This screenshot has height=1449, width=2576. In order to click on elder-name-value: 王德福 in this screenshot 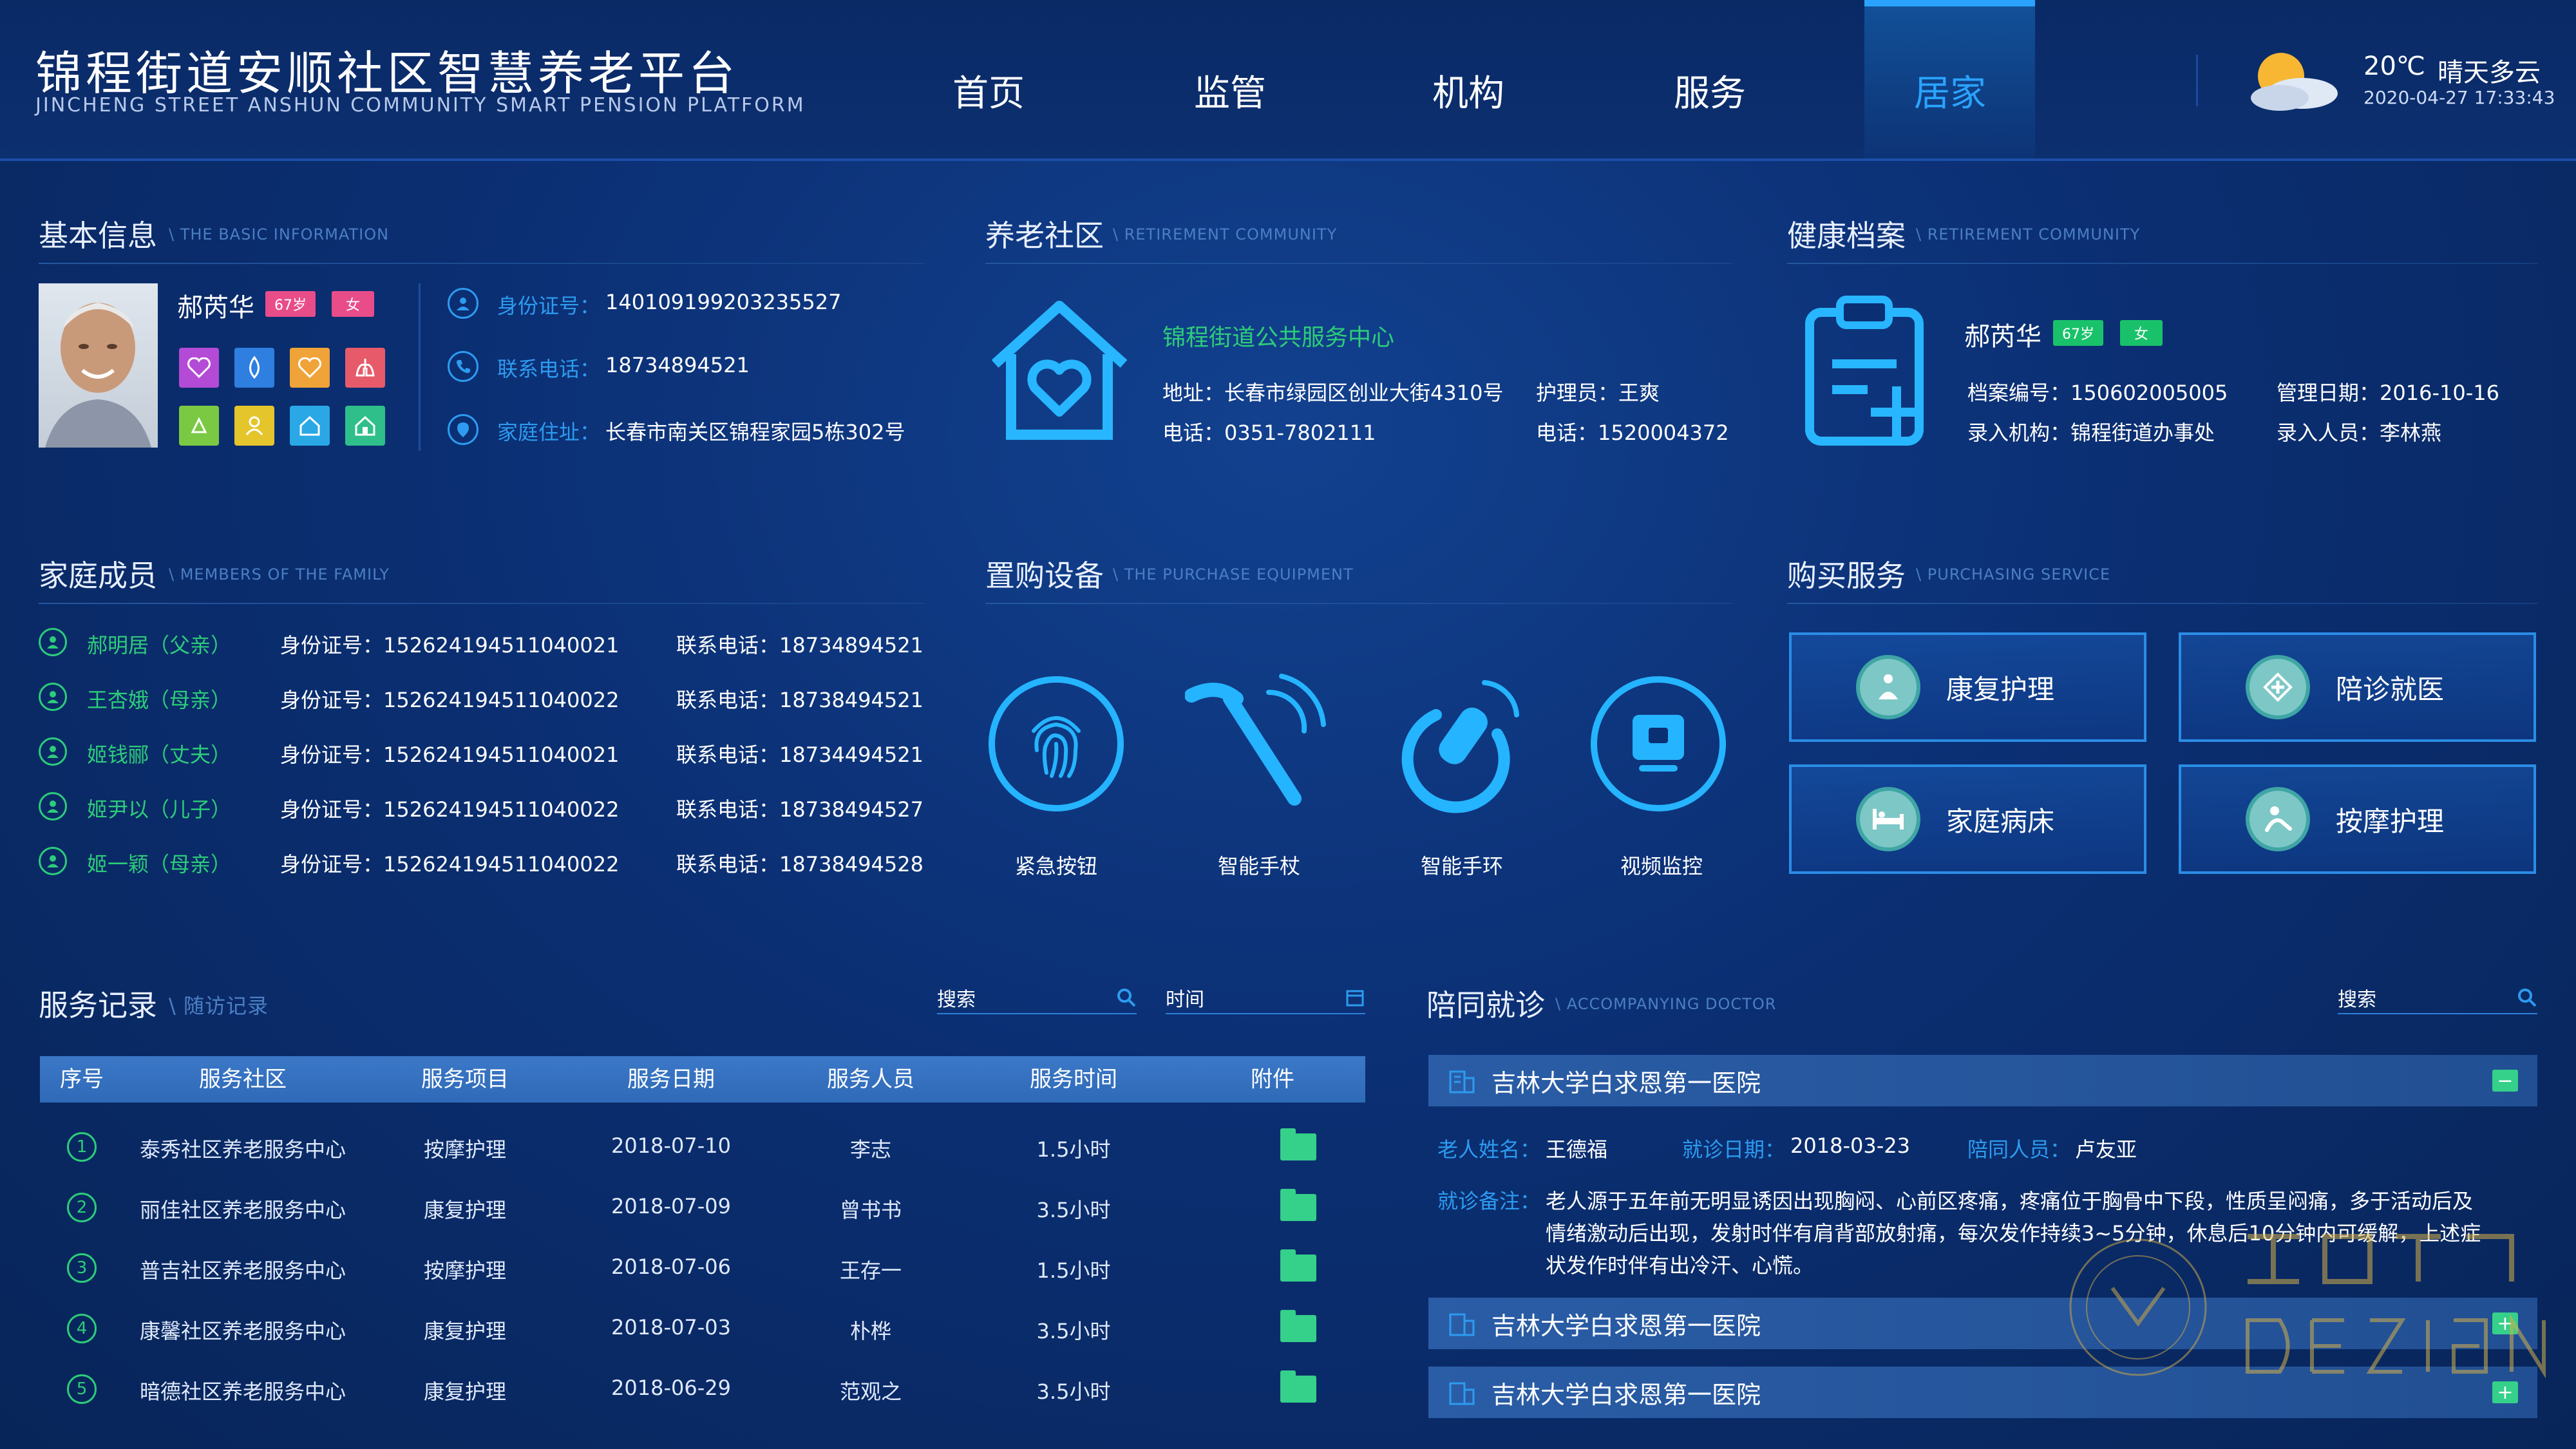, I will do `click(1577, 1149)`.